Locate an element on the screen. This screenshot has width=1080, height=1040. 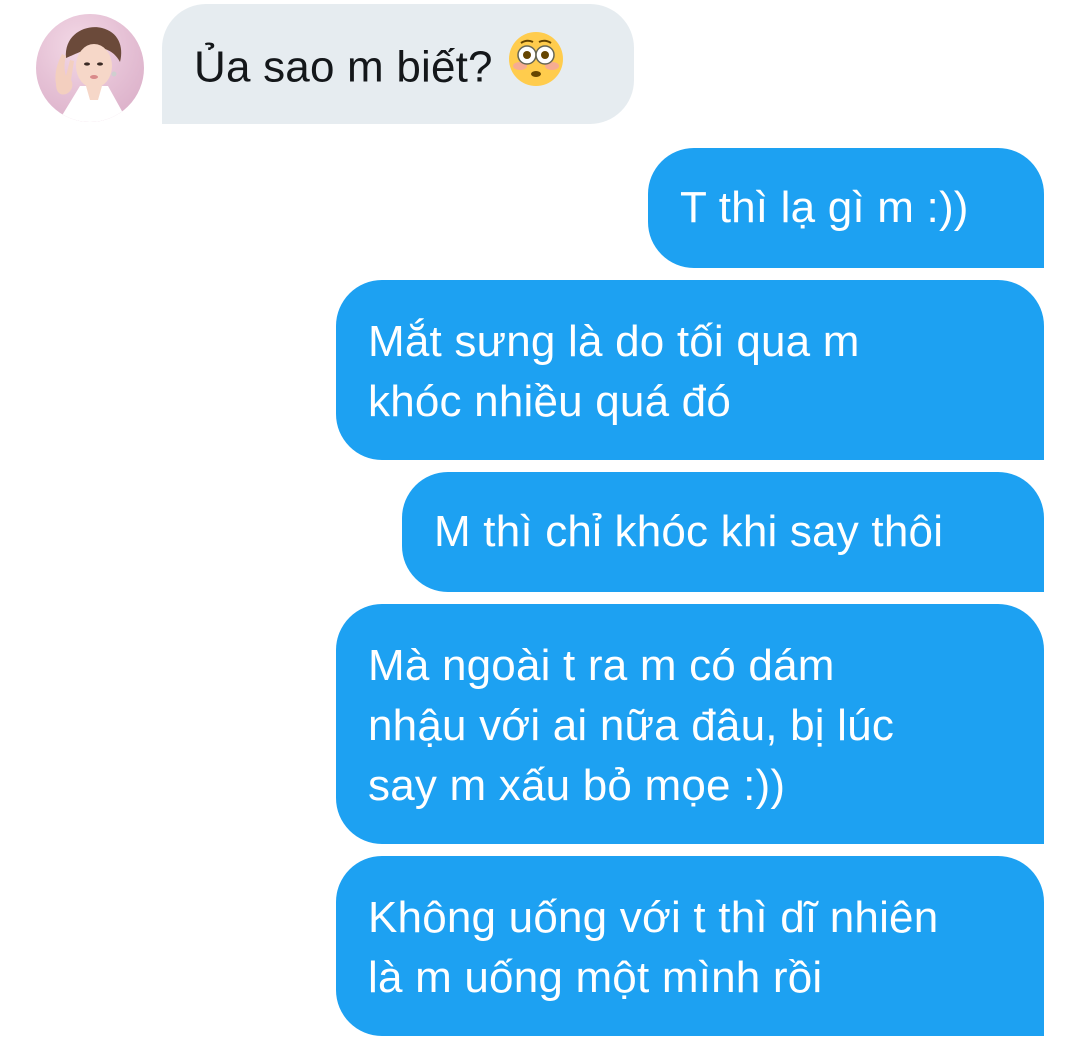
message-text: T thì lạ gì m :)) is located at coordinates (824, 207).